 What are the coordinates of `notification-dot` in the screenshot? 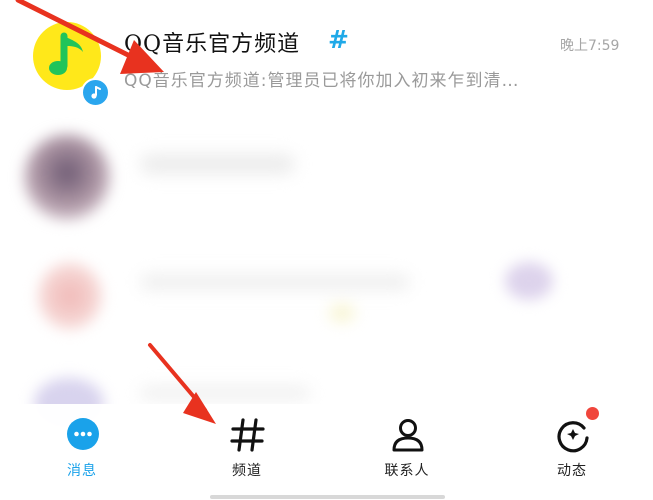 It's located at (592, 413).